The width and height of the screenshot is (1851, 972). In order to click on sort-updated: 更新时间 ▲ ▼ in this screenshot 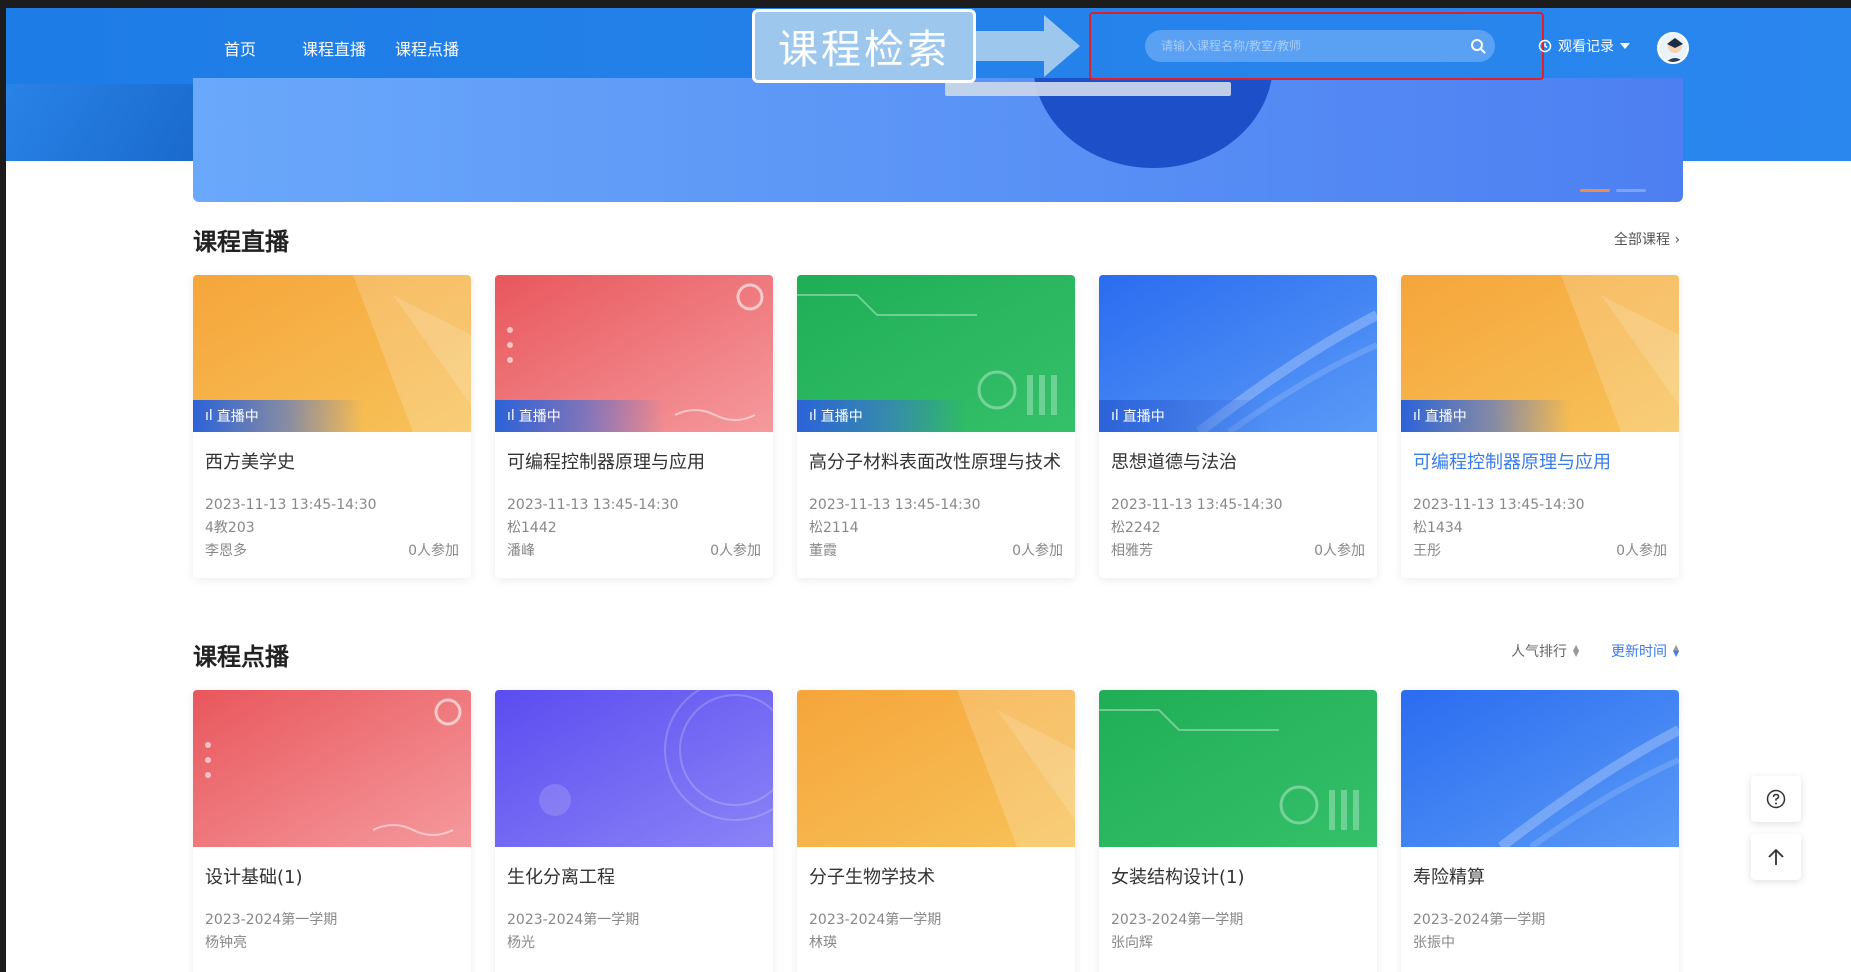, I will do `click(1645, 651)`.